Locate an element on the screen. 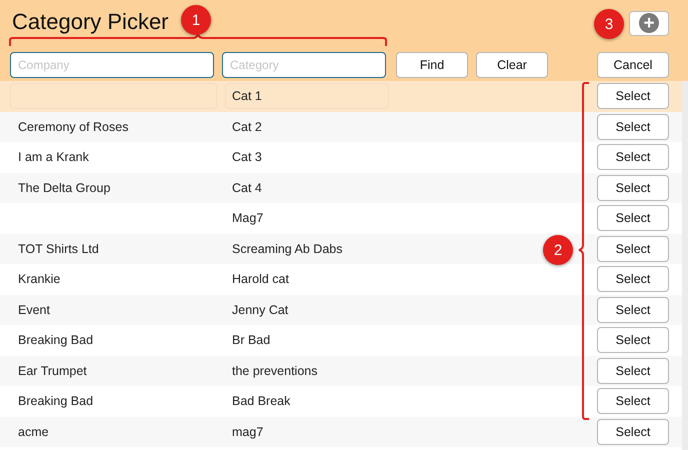  table-row: The Delta Group Cat 4 Select is located at coordinates (341, 187).